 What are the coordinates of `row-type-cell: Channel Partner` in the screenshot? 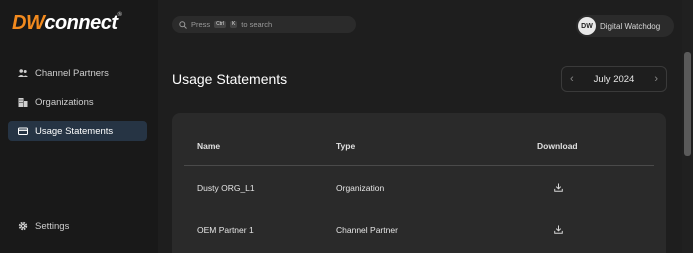 It's located at (367, 230).